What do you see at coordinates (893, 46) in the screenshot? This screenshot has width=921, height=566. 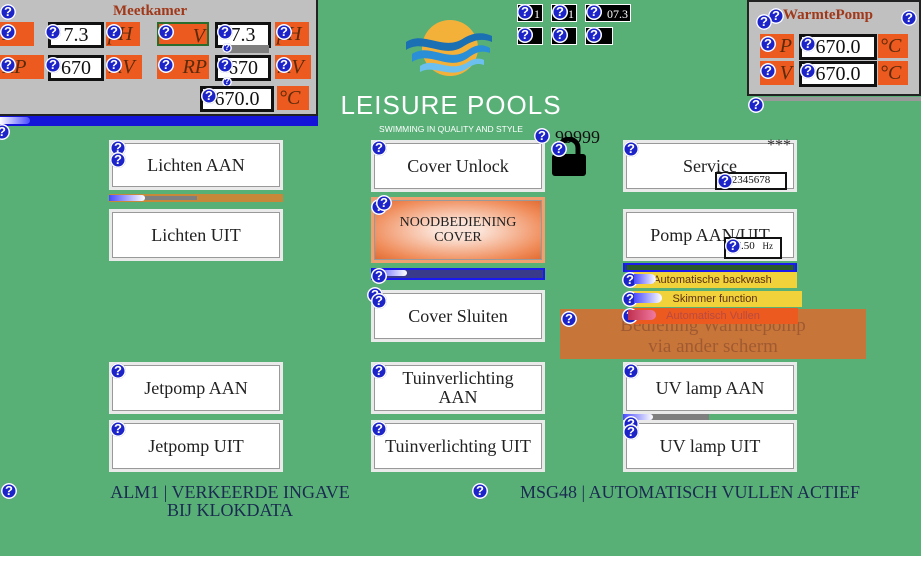 I see `warmtepomp-p-unit: °C` at bounding box center [893, 46].